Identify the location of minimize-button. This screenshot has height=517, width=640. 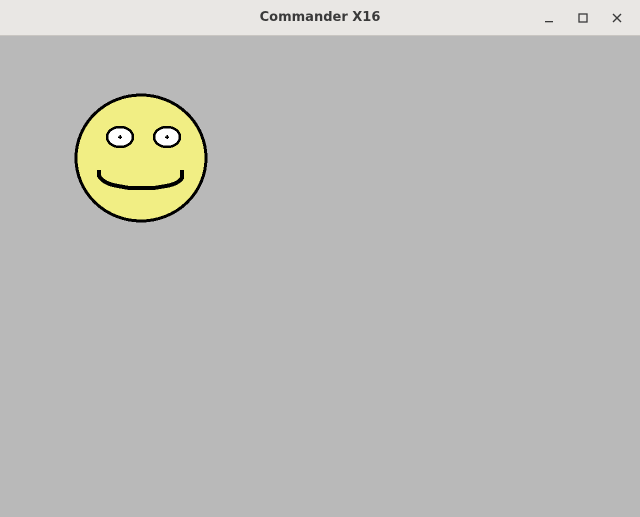
(549, 18).